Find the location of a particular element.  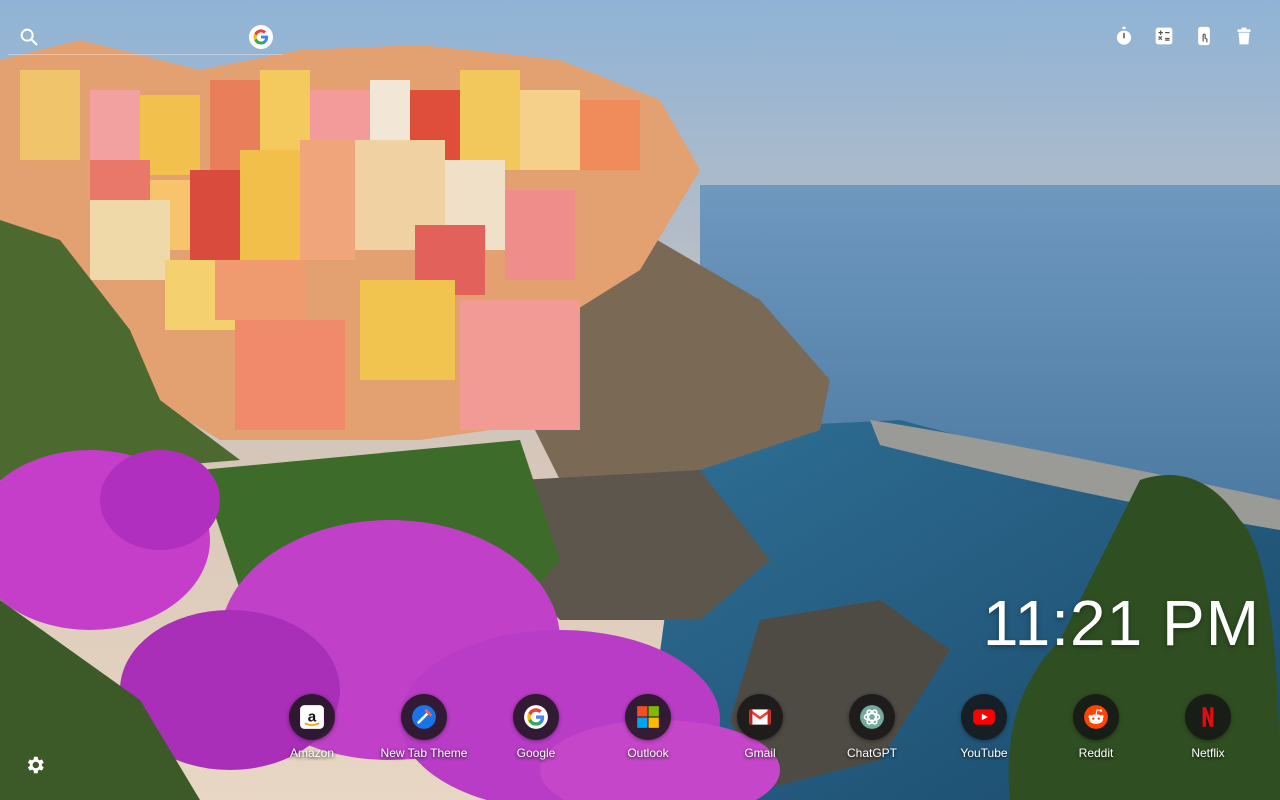

shortcut-amazon: a Amazon is located at coordinates (312, 732).